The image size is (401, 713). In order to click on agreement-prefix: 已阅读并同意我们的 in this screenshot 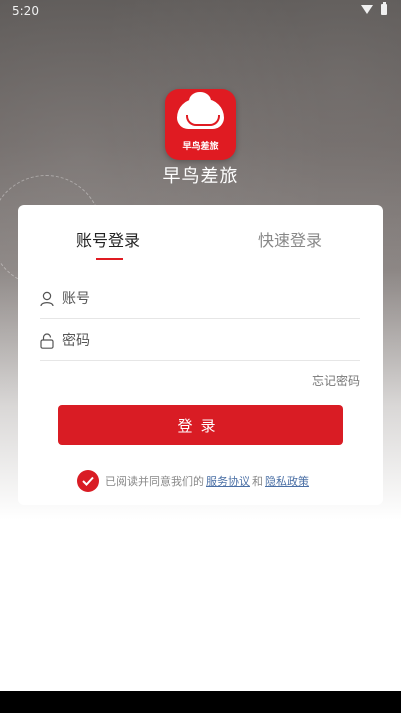, I will do `click(154, 481)`.